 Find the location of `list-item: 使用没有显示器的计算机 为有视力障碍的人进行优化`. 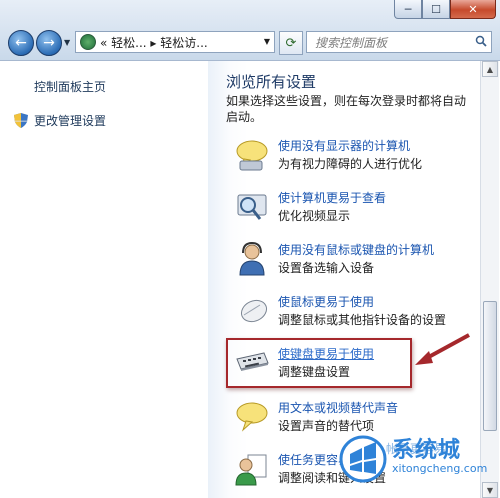

list-item: 使用没有显示器的计算机 为有视力障碍的人进行优化 is located at coordinates (354, 157).